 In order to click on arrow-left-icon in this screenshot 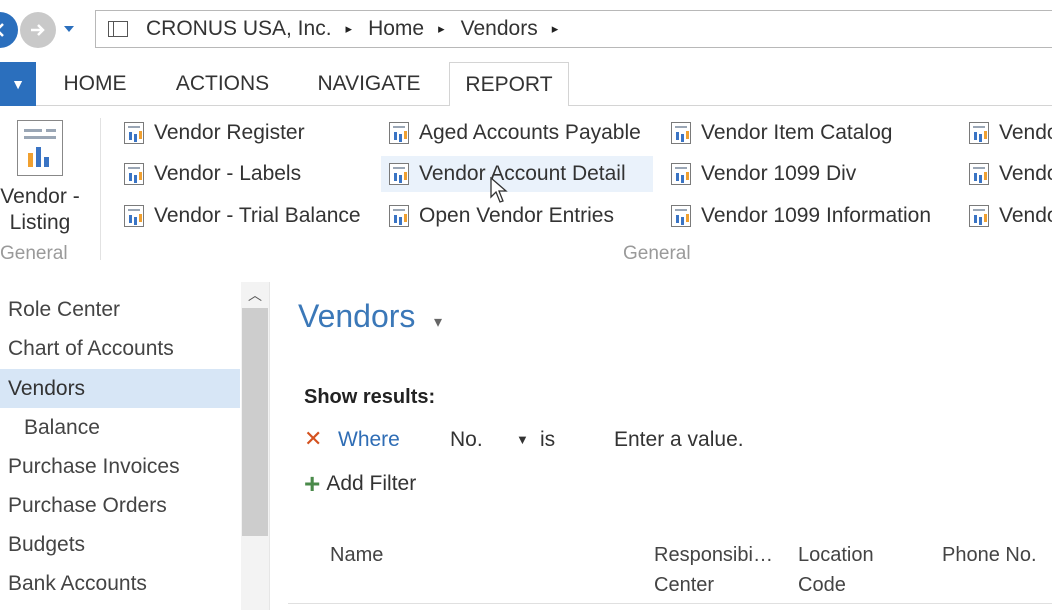, I will do `click(2, 30)`.